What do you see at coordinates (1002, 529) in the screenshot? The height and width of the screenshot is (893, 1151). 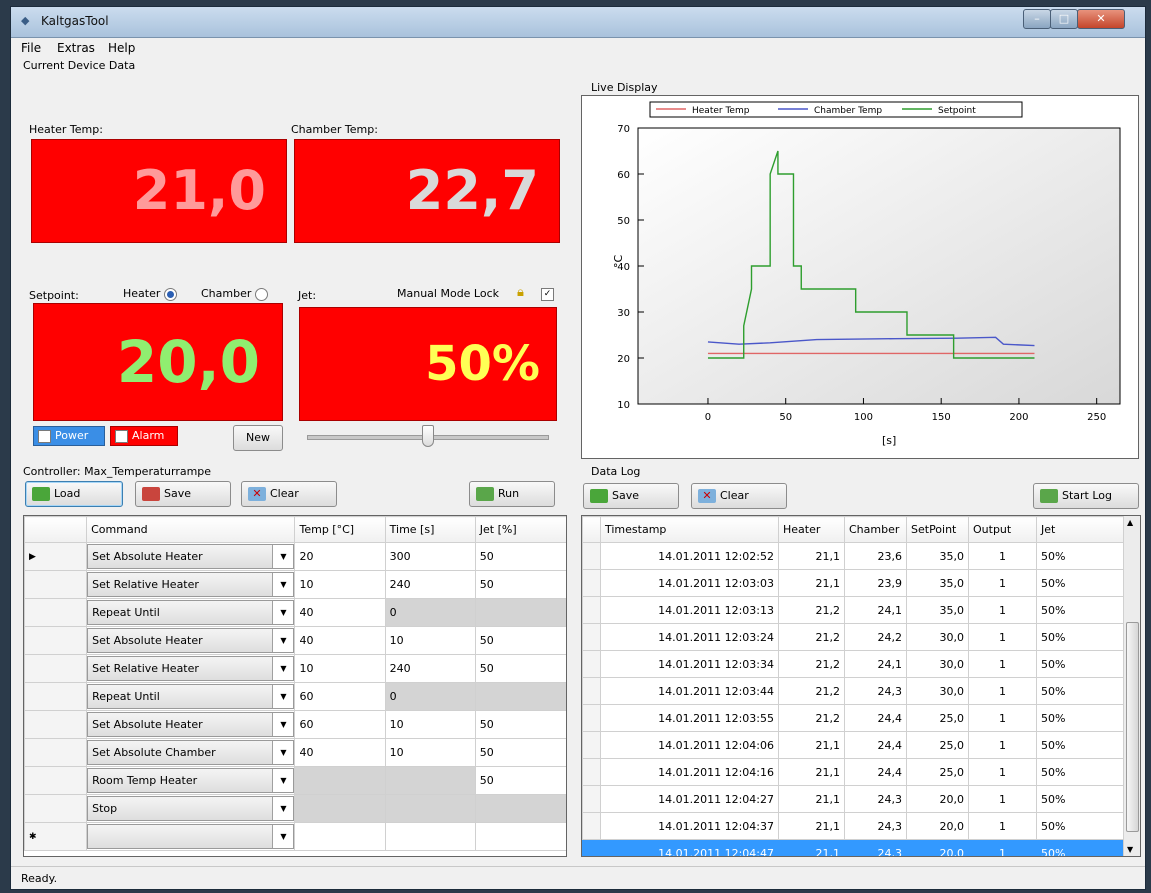 I see `log-column-output: Output` at bounding box center [1002, 529].